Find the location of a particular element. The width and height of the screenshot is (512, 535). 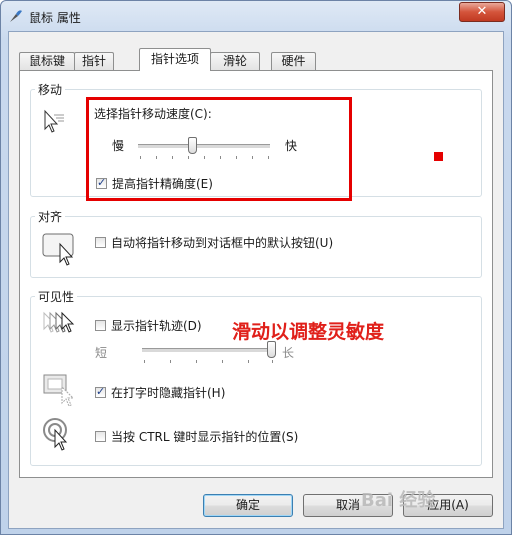

tab-hardware: 硬件 is located at coordinates (293, 61).